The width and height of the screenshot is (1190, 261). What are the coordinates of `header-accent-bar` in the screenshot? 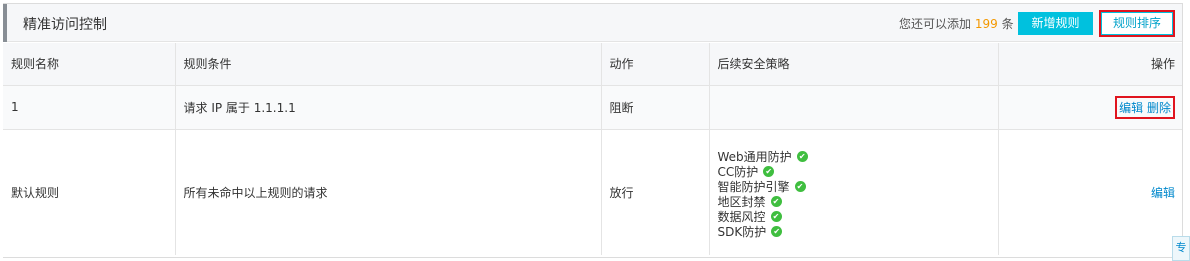 It's located at (5, 23).